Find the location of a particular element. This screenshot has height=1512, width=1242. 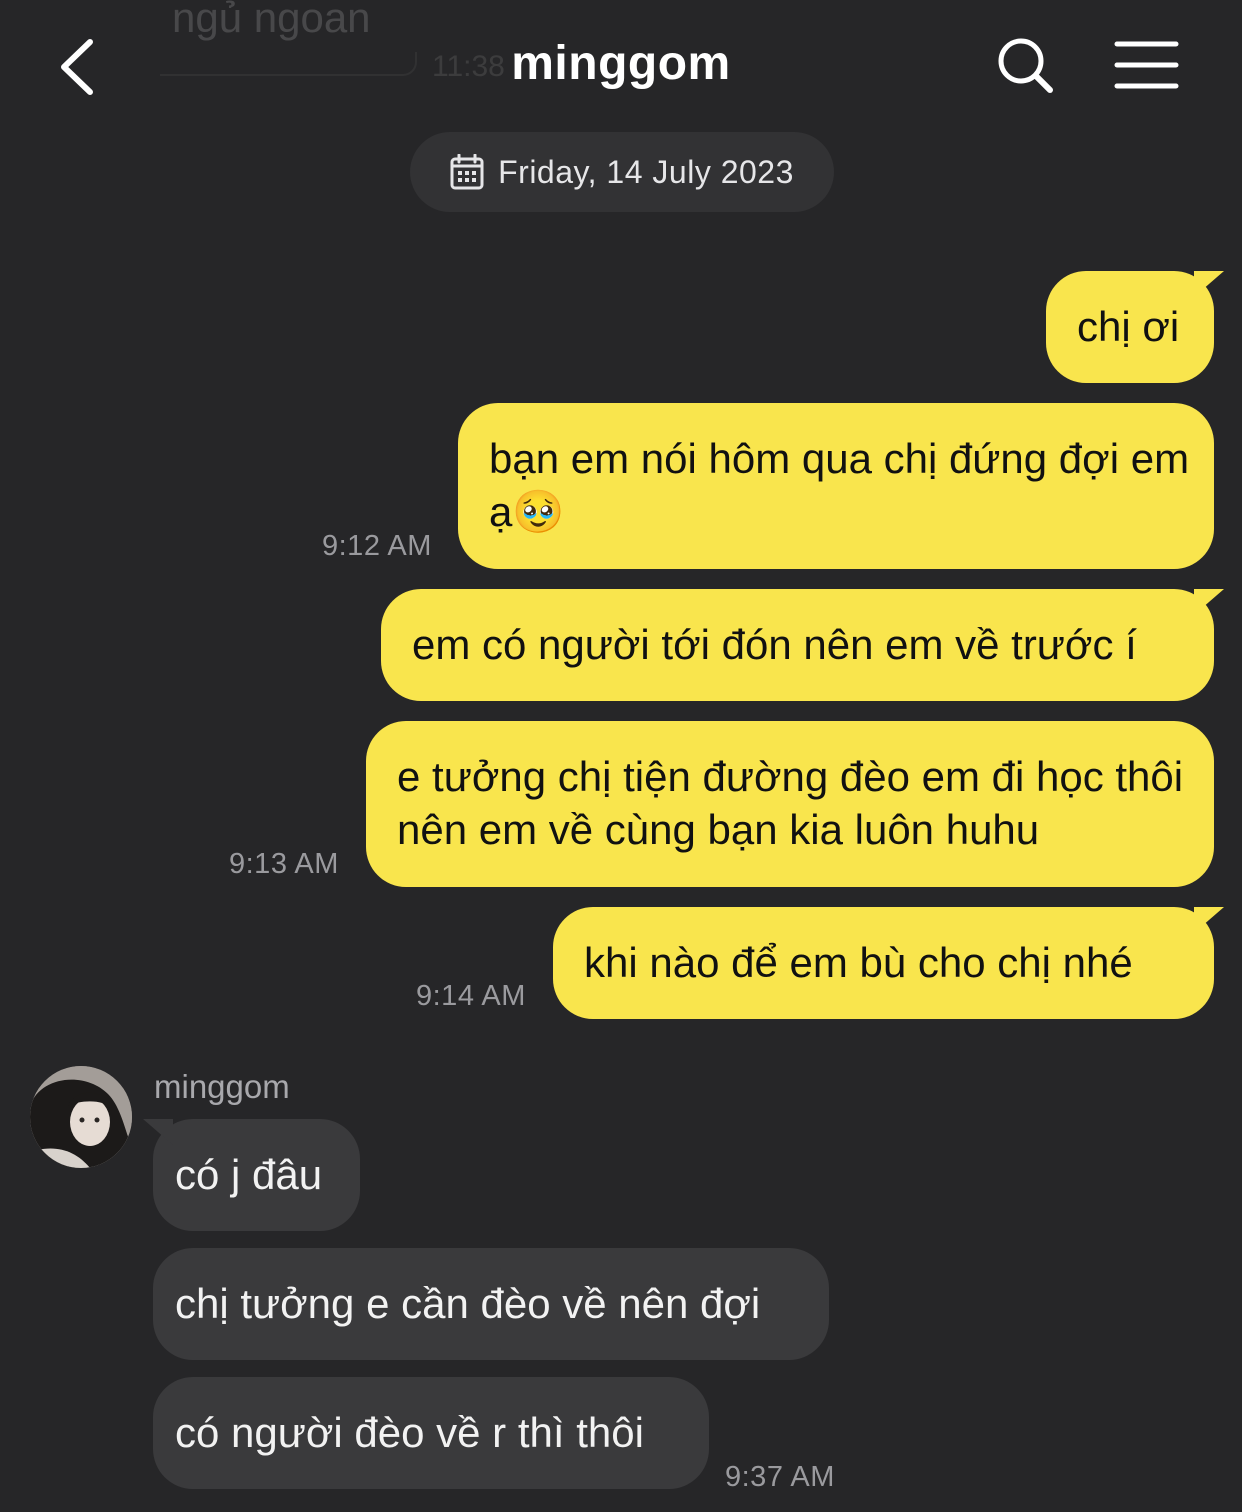

outgoing-message-bubble: bạn em nói hôm qua chị đứng đợi em ạ🥹 is located at coordinates (836, 486).